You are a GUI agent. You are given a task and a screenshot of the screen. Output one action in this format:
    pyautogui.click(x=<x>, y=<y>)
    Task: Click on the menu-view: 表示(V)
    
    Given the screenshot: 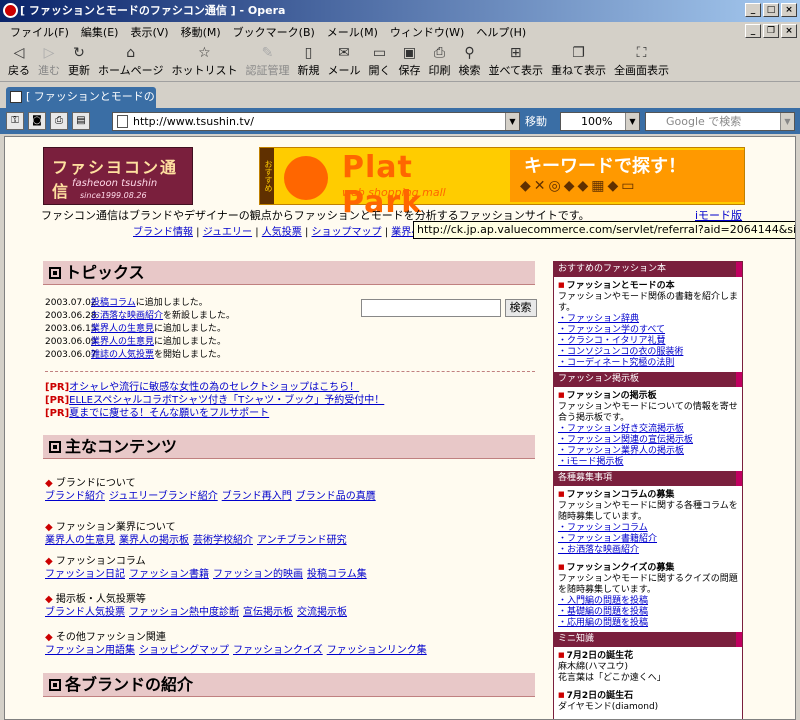 What is the action you would take?
    pyautogui.click(x=149, y=32)
    